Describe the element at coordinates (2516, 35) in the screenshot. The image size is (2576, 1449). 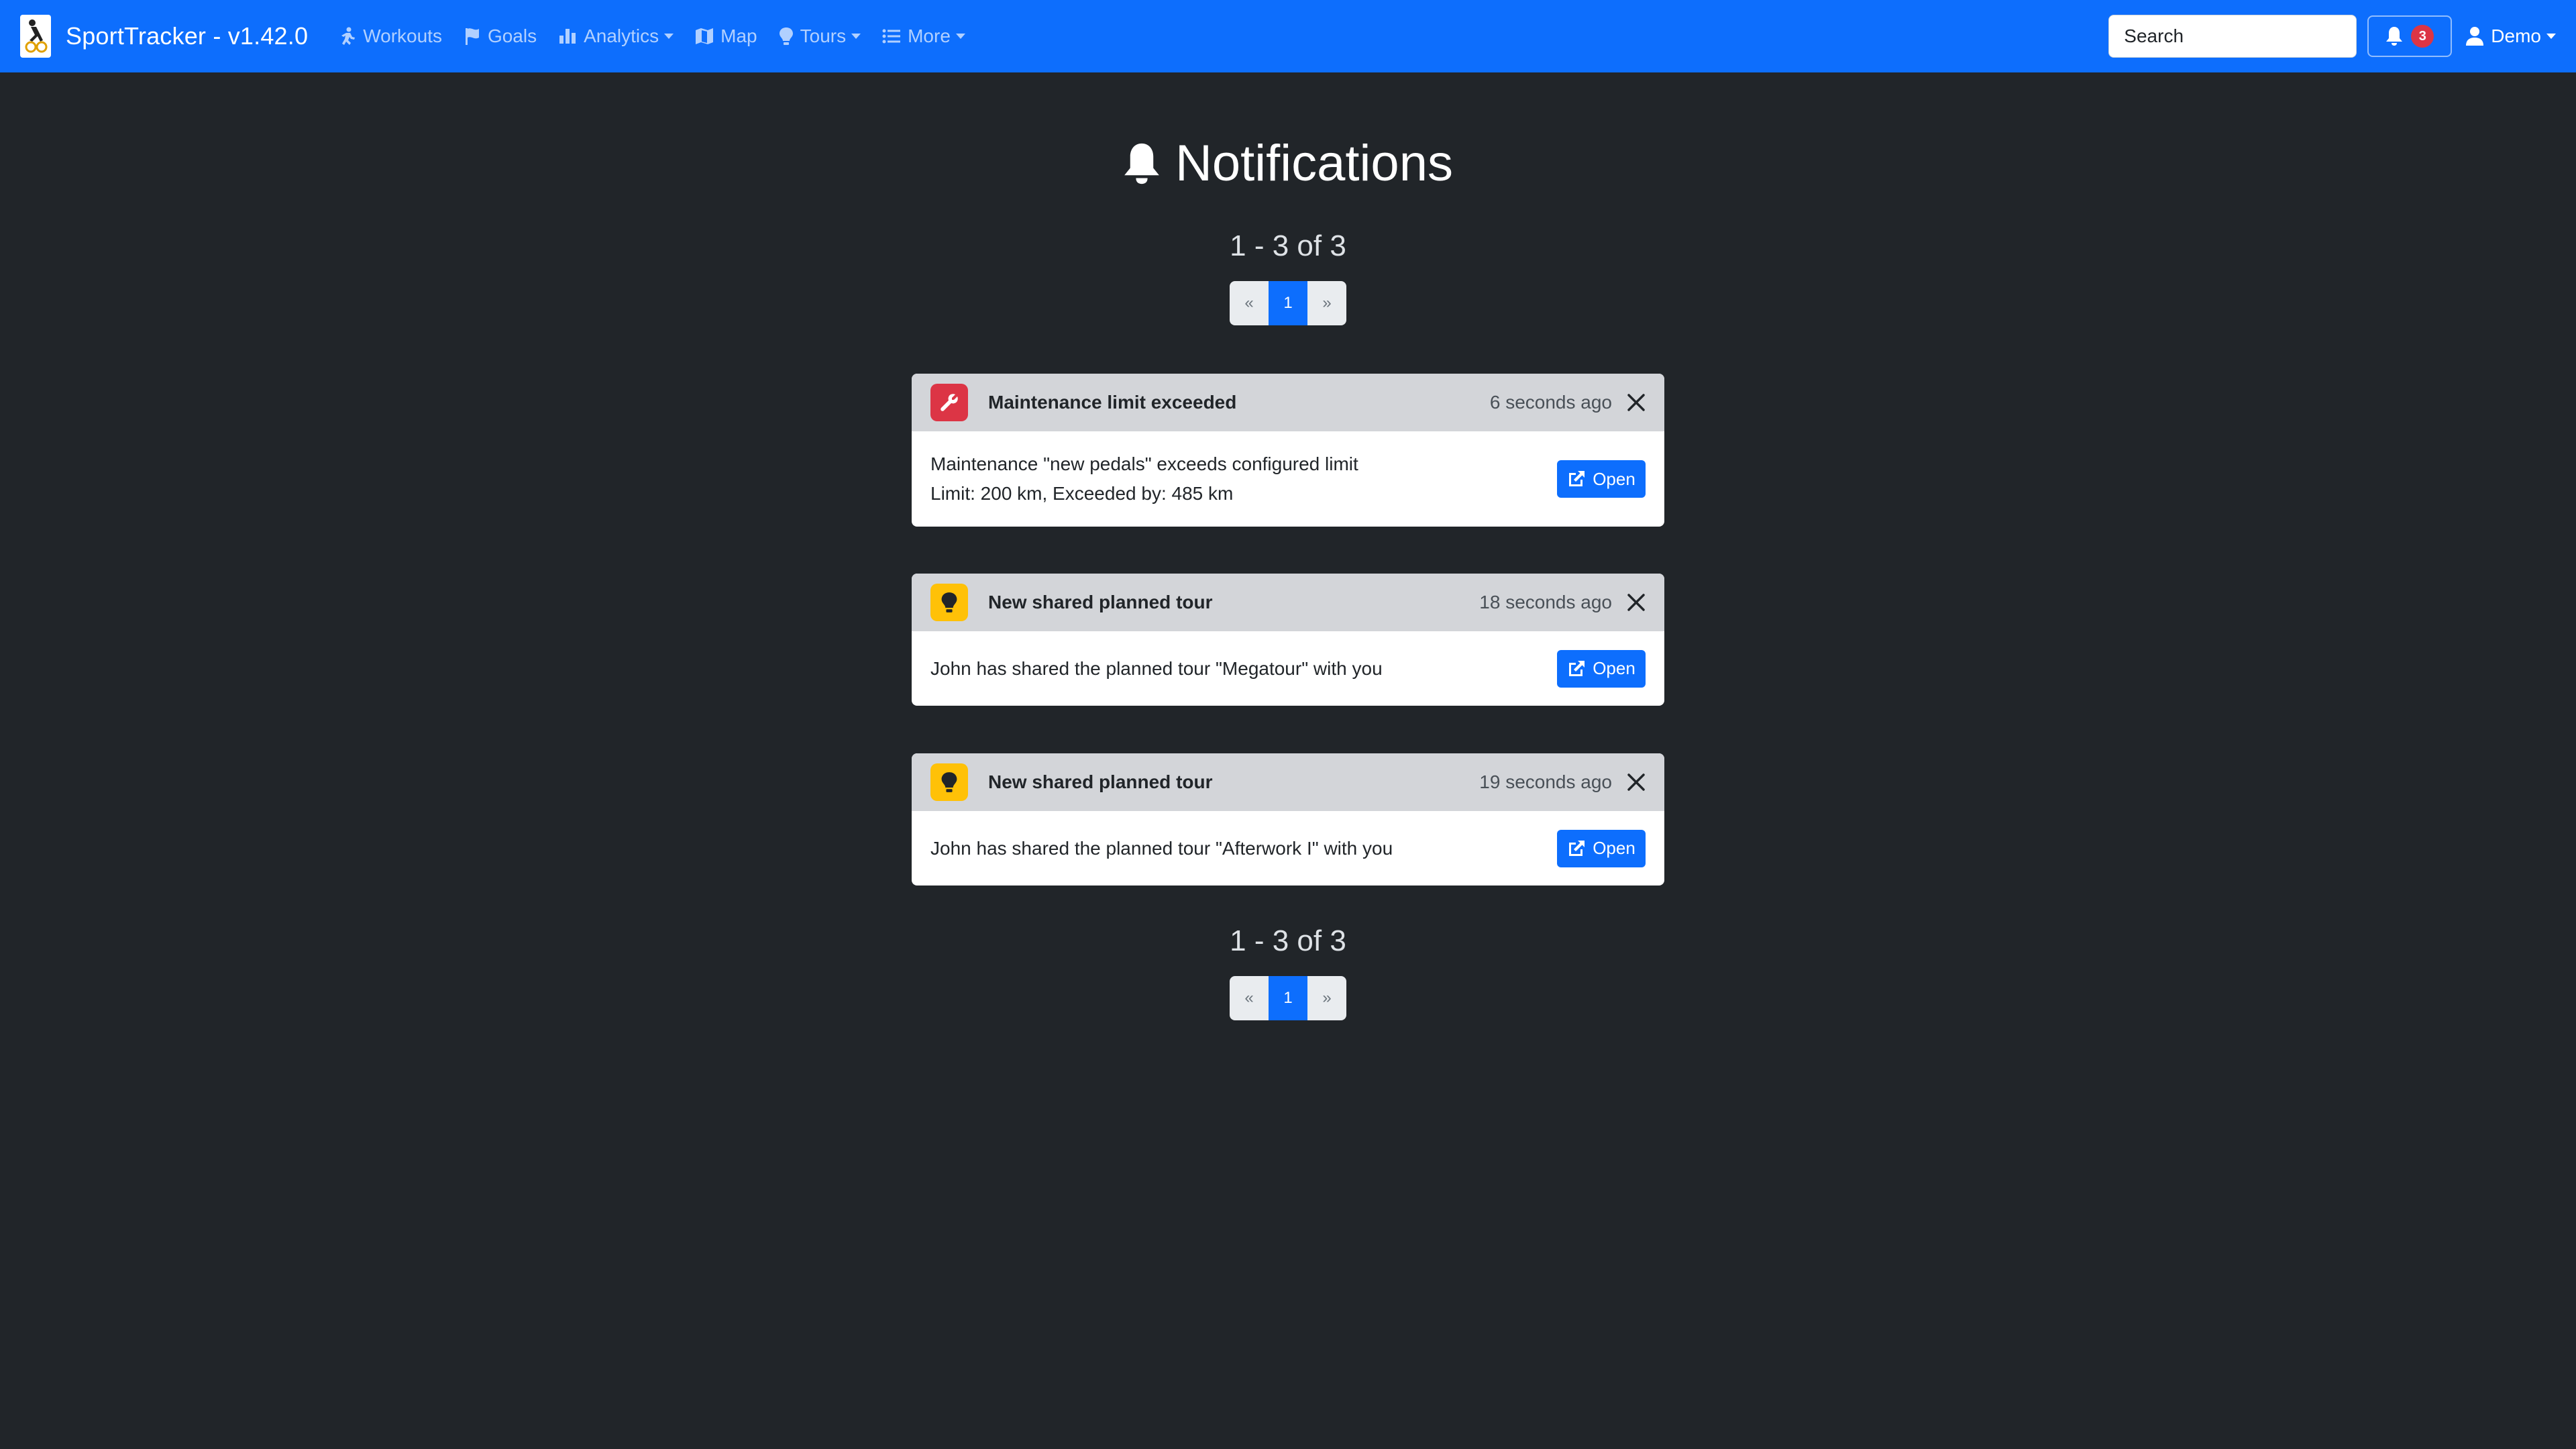
I see `user-name: Demo` at that location.